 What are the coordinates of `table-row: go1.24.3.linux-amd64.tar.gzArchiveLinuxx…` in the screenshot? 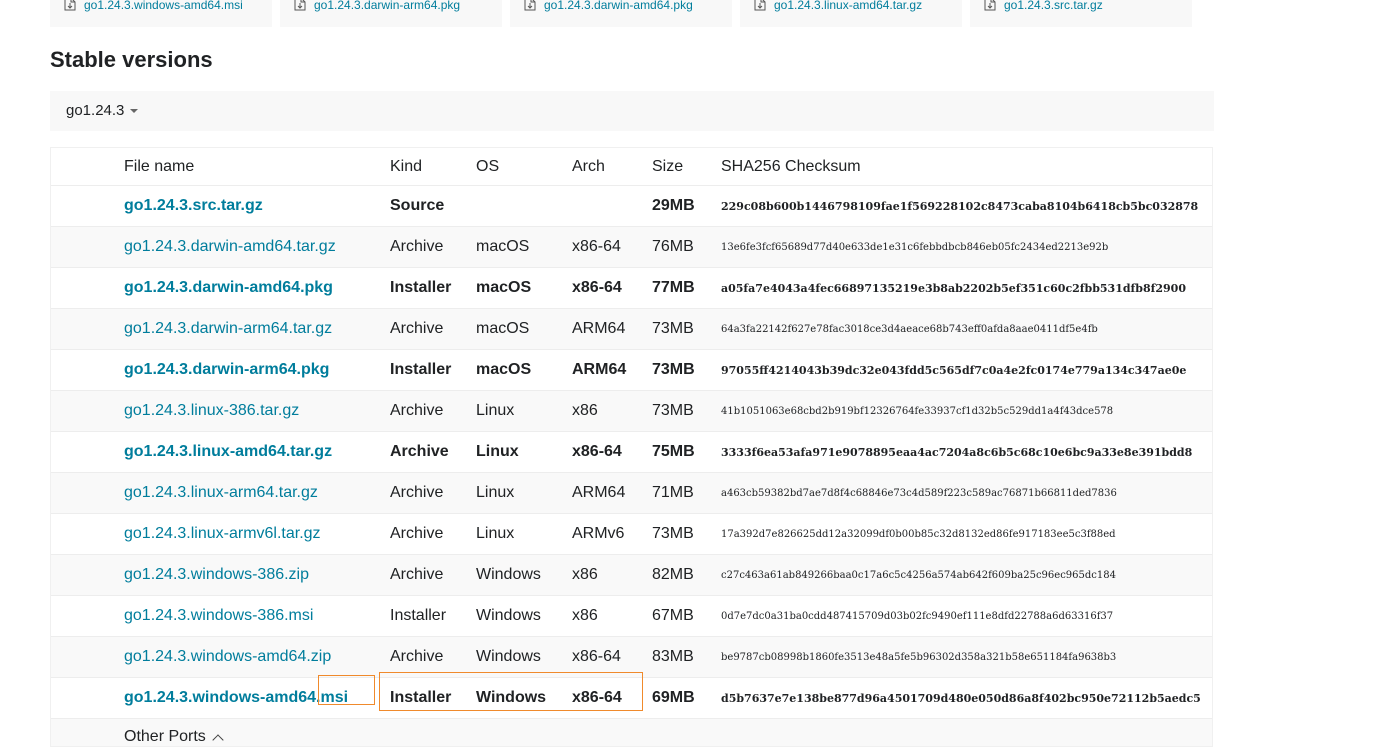 It's located at (631, 452).